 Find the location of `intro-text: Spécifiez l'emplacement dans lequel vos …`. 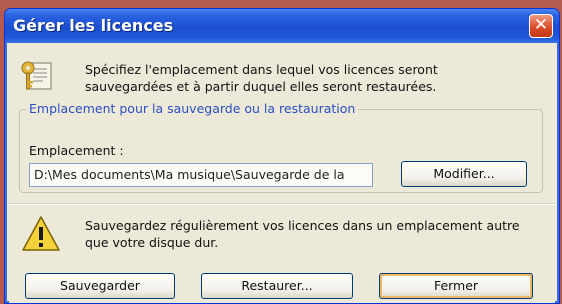

intro-text: Spécifiez l'emplacement dans lequel vos … is located at coordinates (261, 78).